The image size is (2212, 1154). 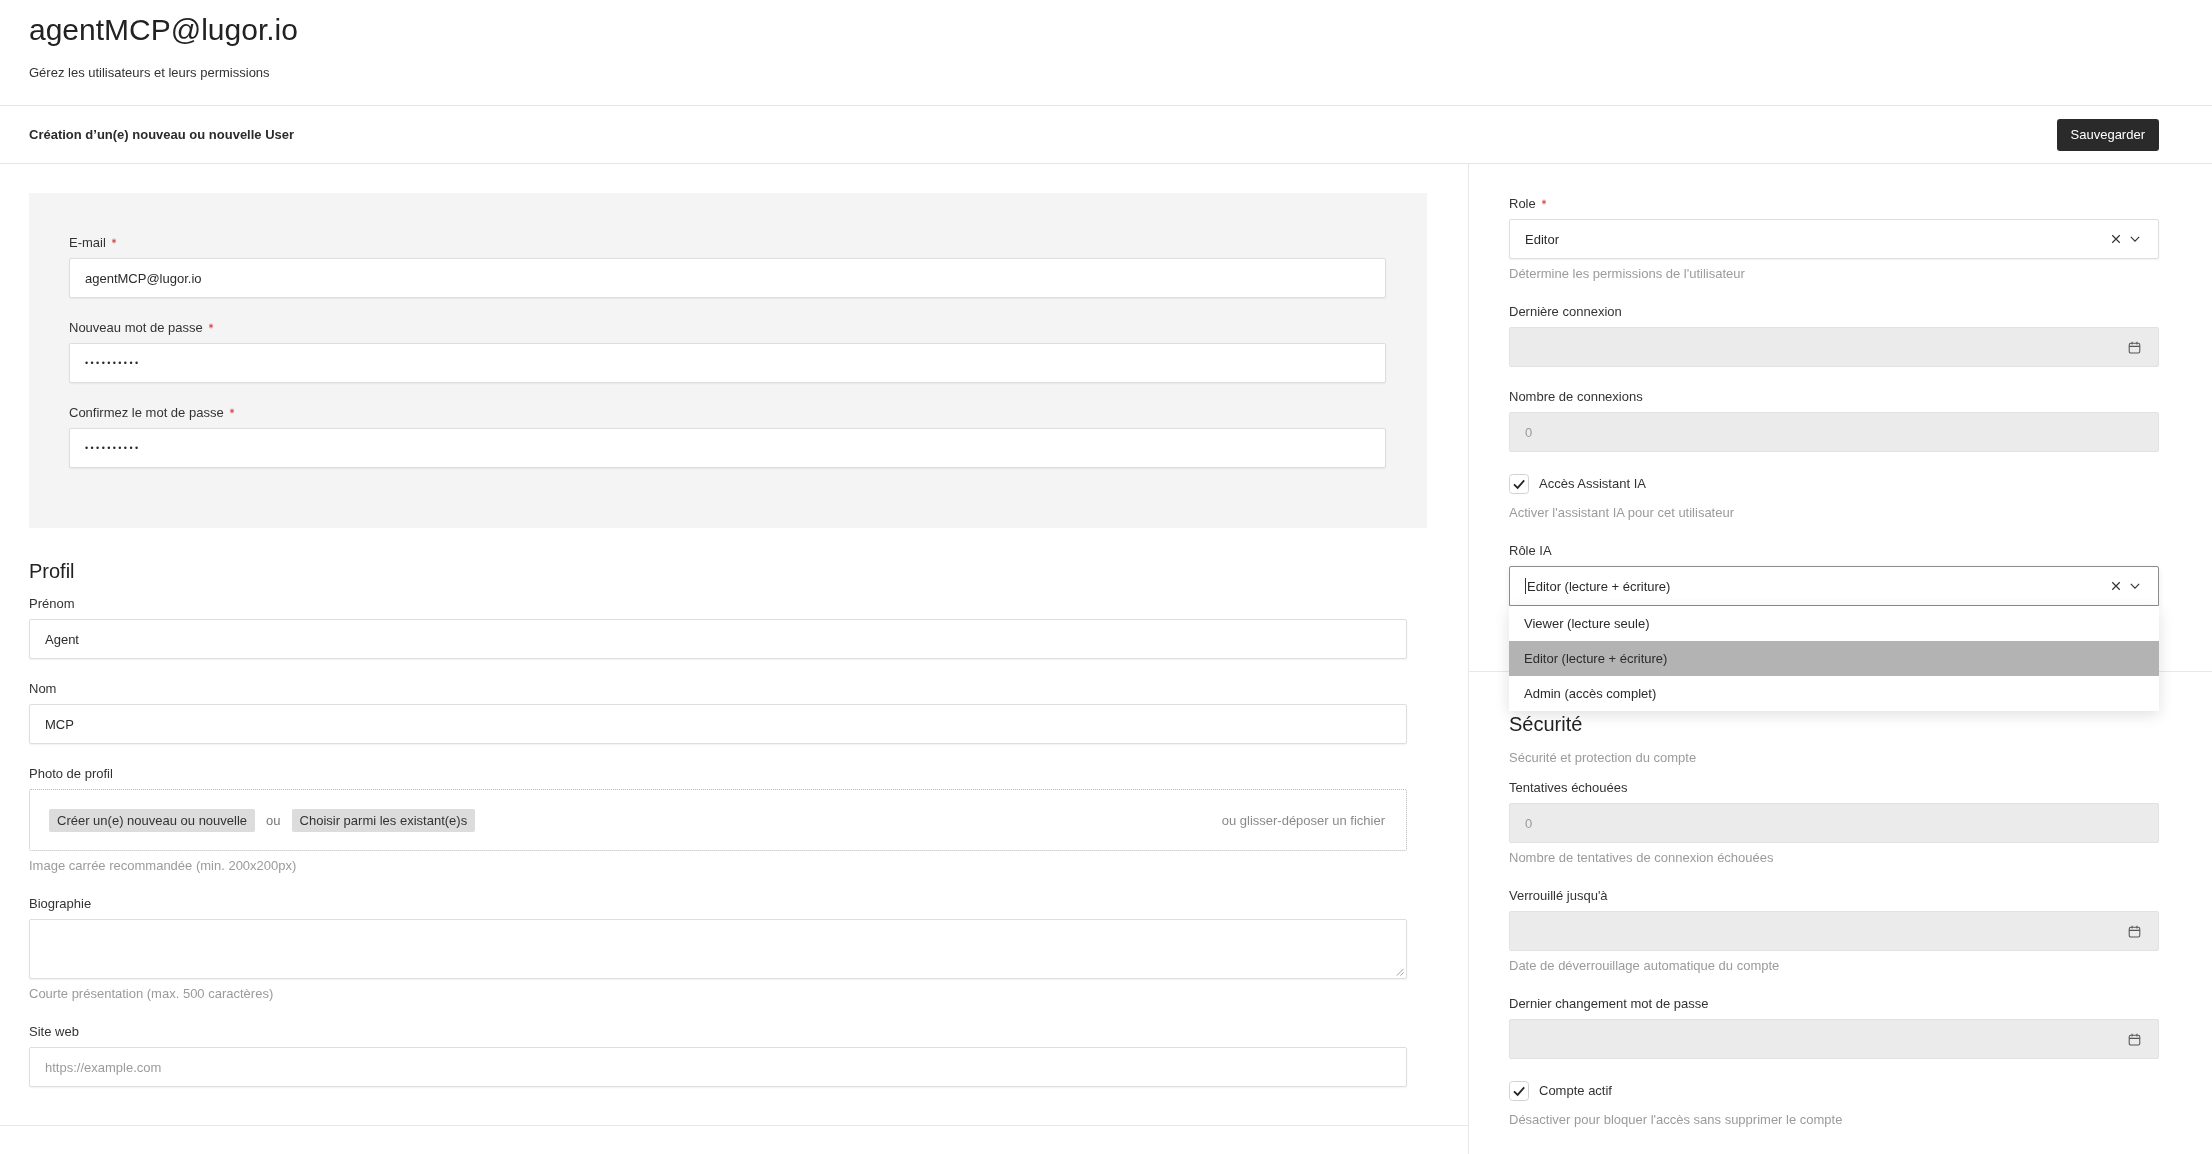 What do you see at coordinates (718, 639) in the screenshot?
I see `text-field: Agent` at bounding box center [718, 639].